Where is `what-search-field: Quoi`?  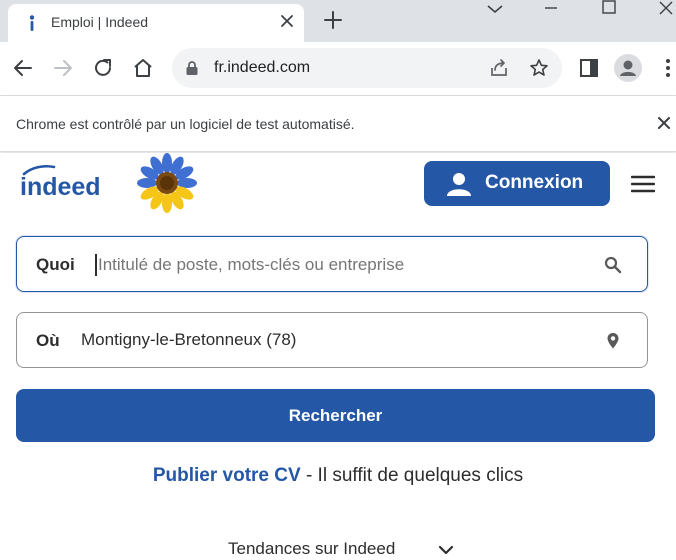 what-search-field: Quoi is located at coordinates (332, 264).